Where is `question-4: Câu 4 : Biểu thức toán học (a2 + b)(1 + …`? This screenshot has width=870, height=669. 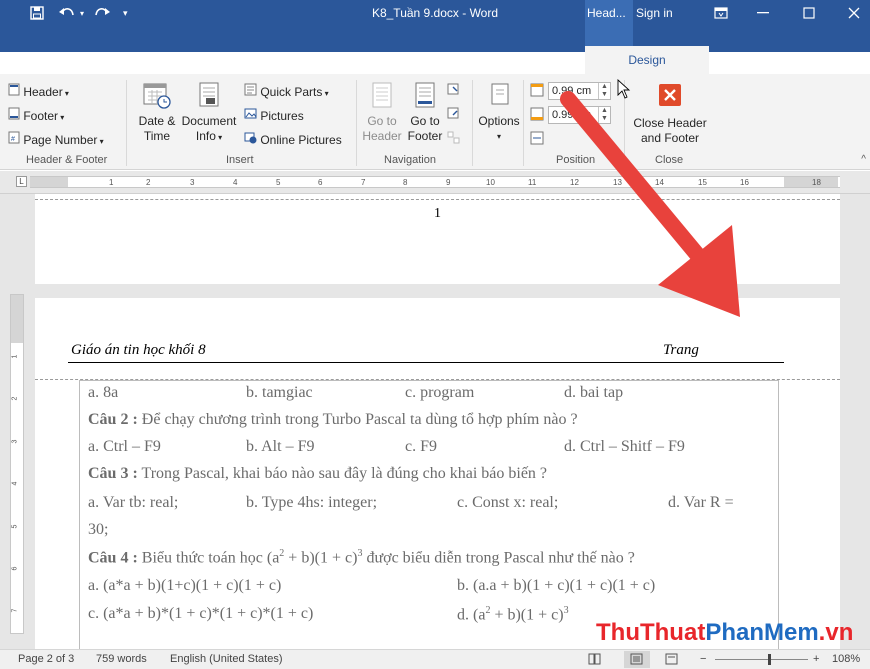 question-4: Câu 4 : Biểu thức toán học (a2 + b)(1 + … is located at coordinates (361, 557).